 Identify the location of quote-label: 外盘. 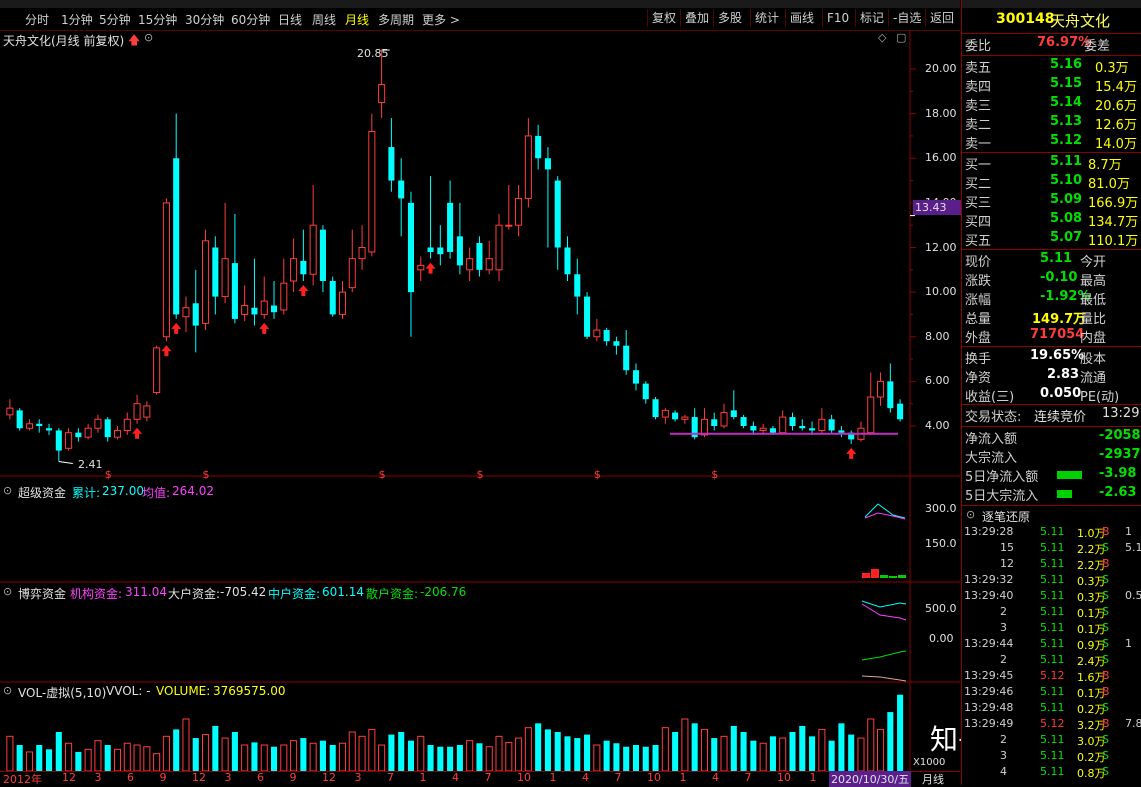
(978, 338).